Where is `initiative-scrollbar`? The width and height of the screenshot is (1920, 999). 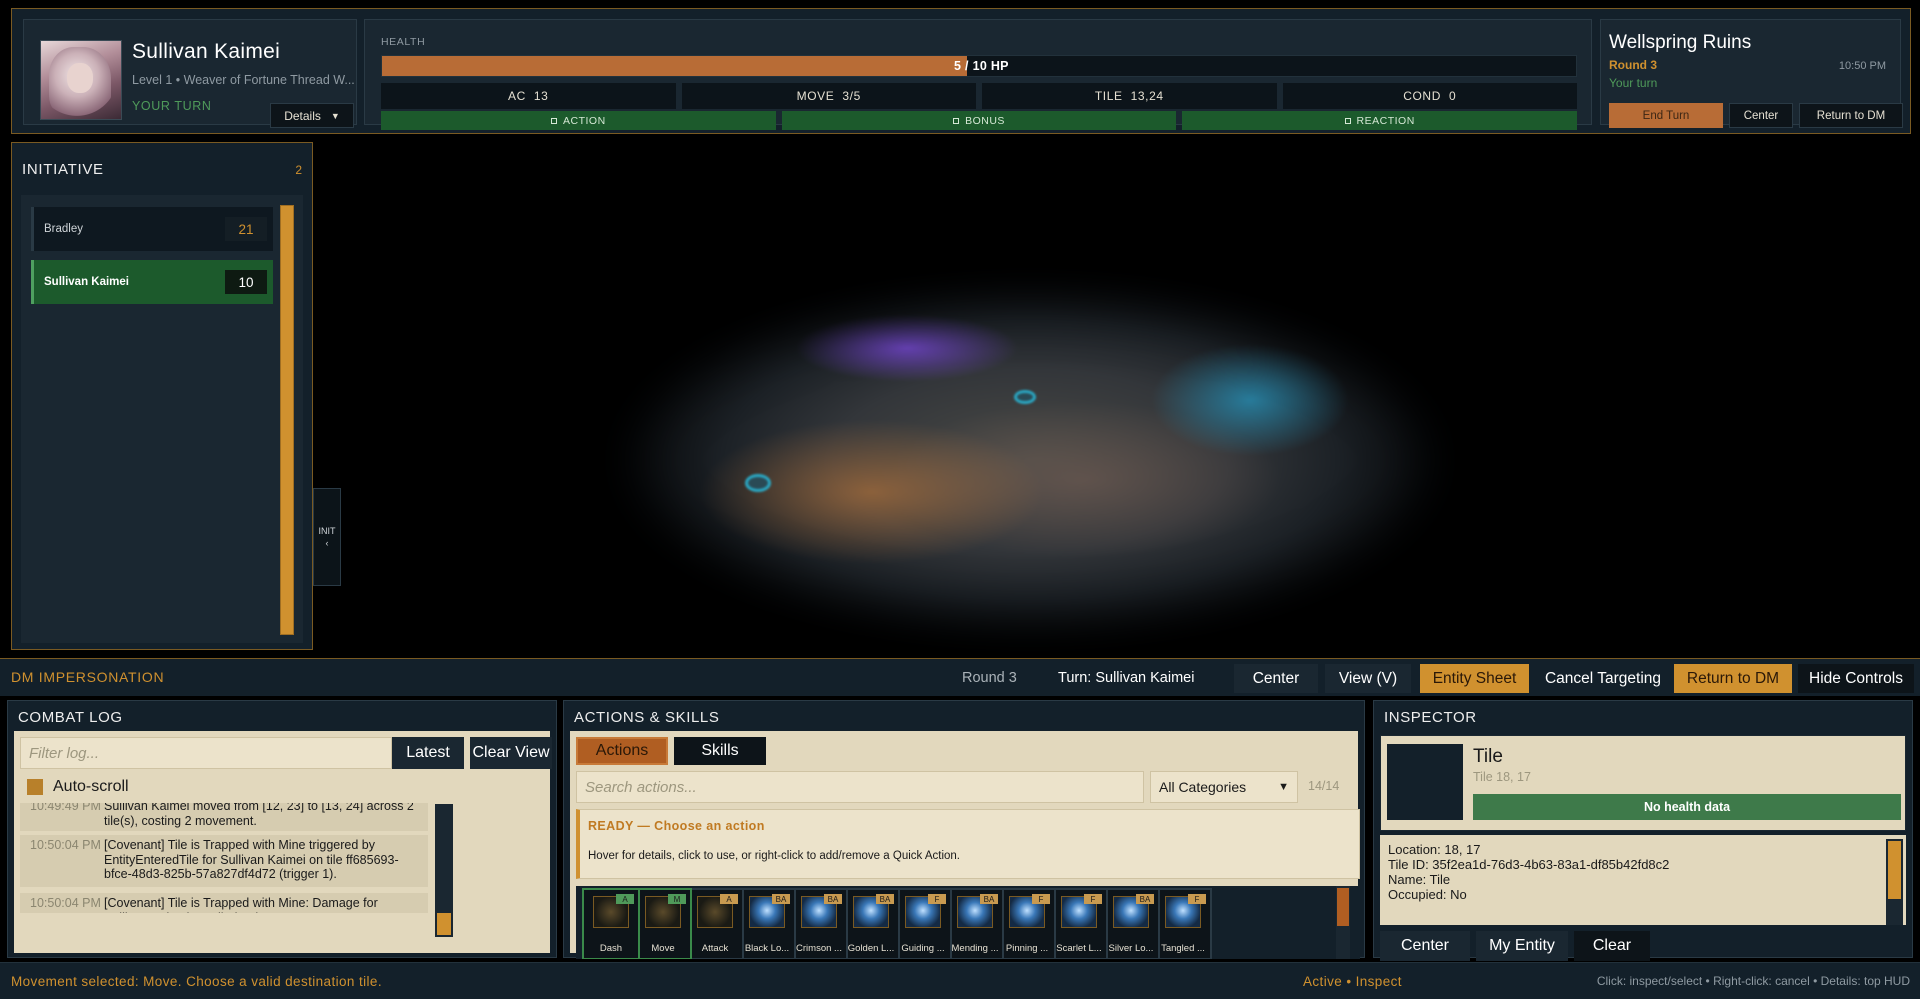 initiative-scrollbar is located at coordinates (287, 420).